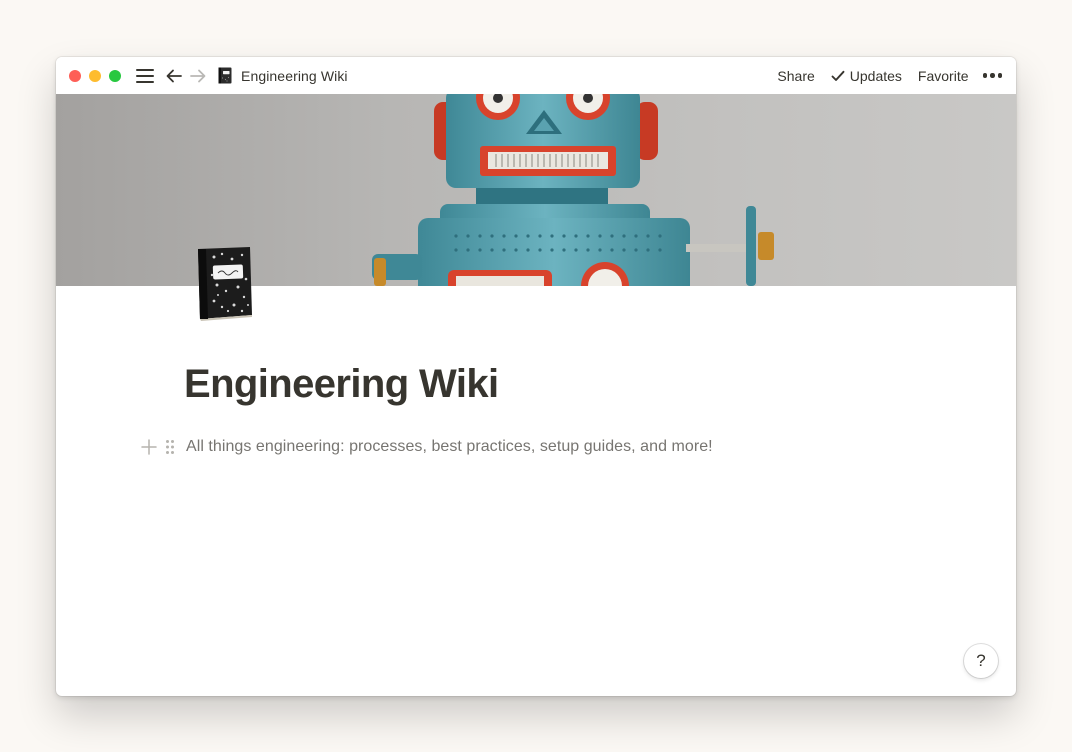  I want to click on close-window-button, so click(75, 75).